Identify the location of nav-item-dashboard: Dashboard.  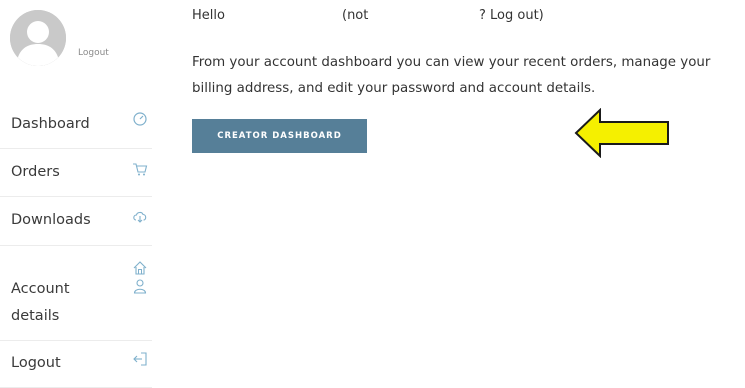
(76, 124).